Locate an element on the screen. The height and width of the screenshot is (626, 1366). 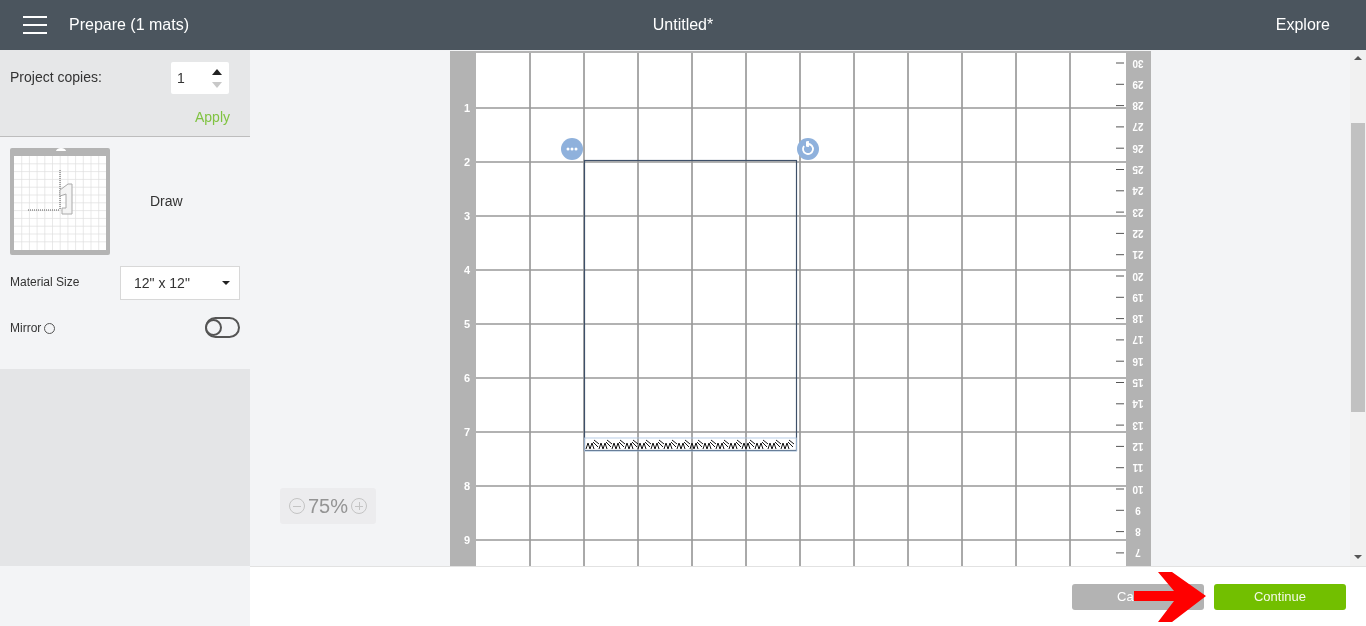
ruler-number: 6 is located at coordinates (466, 378).